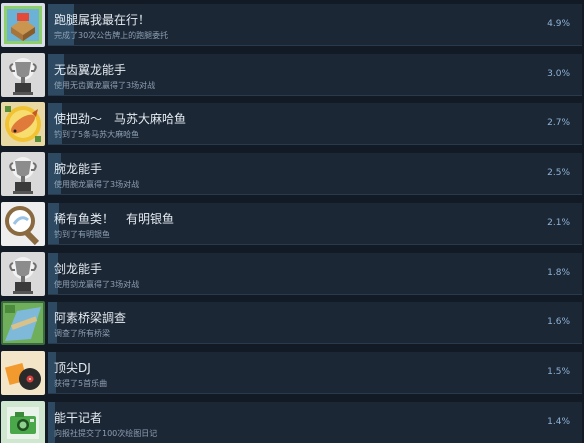  What do you see at coordinates (23, 323) in the screenshot?
I see `bridge-map-icon` at bounding box center [23, 323].